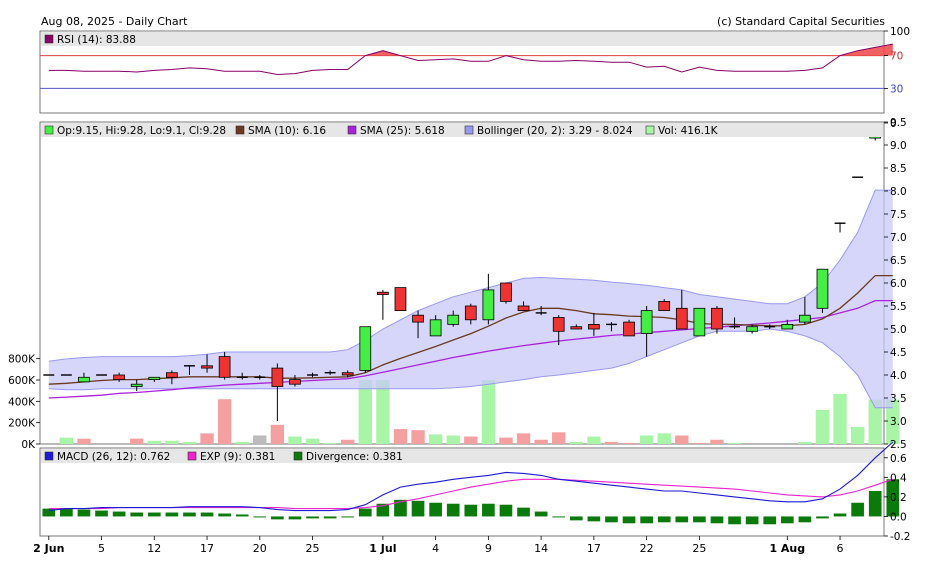  What do you see at coordinates (96, 40) in the screenshot?
I see `rsi-legend: RSI (14): 83.88` at bounding box center [96, 40].